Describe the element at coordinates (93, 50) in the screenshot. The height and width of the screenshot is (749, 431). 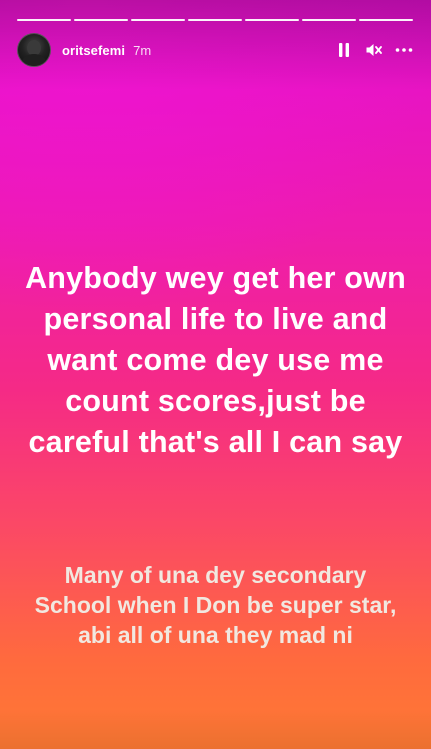
I see `username: oritsefemi` at that location.